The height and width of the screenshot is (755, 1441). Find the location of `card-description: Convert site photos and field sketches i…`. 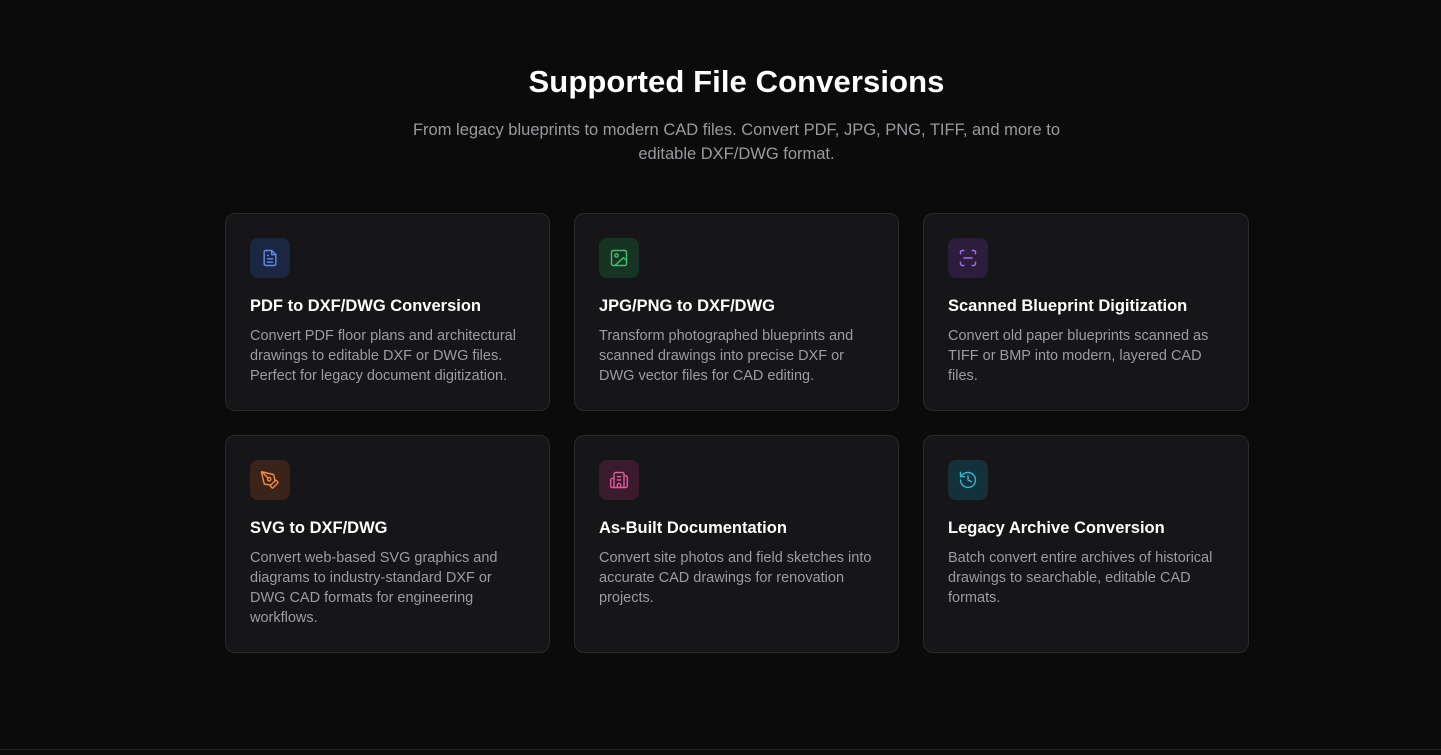

card-description: Convert site photos and field sketches i… is located at coordinates (735, 578).